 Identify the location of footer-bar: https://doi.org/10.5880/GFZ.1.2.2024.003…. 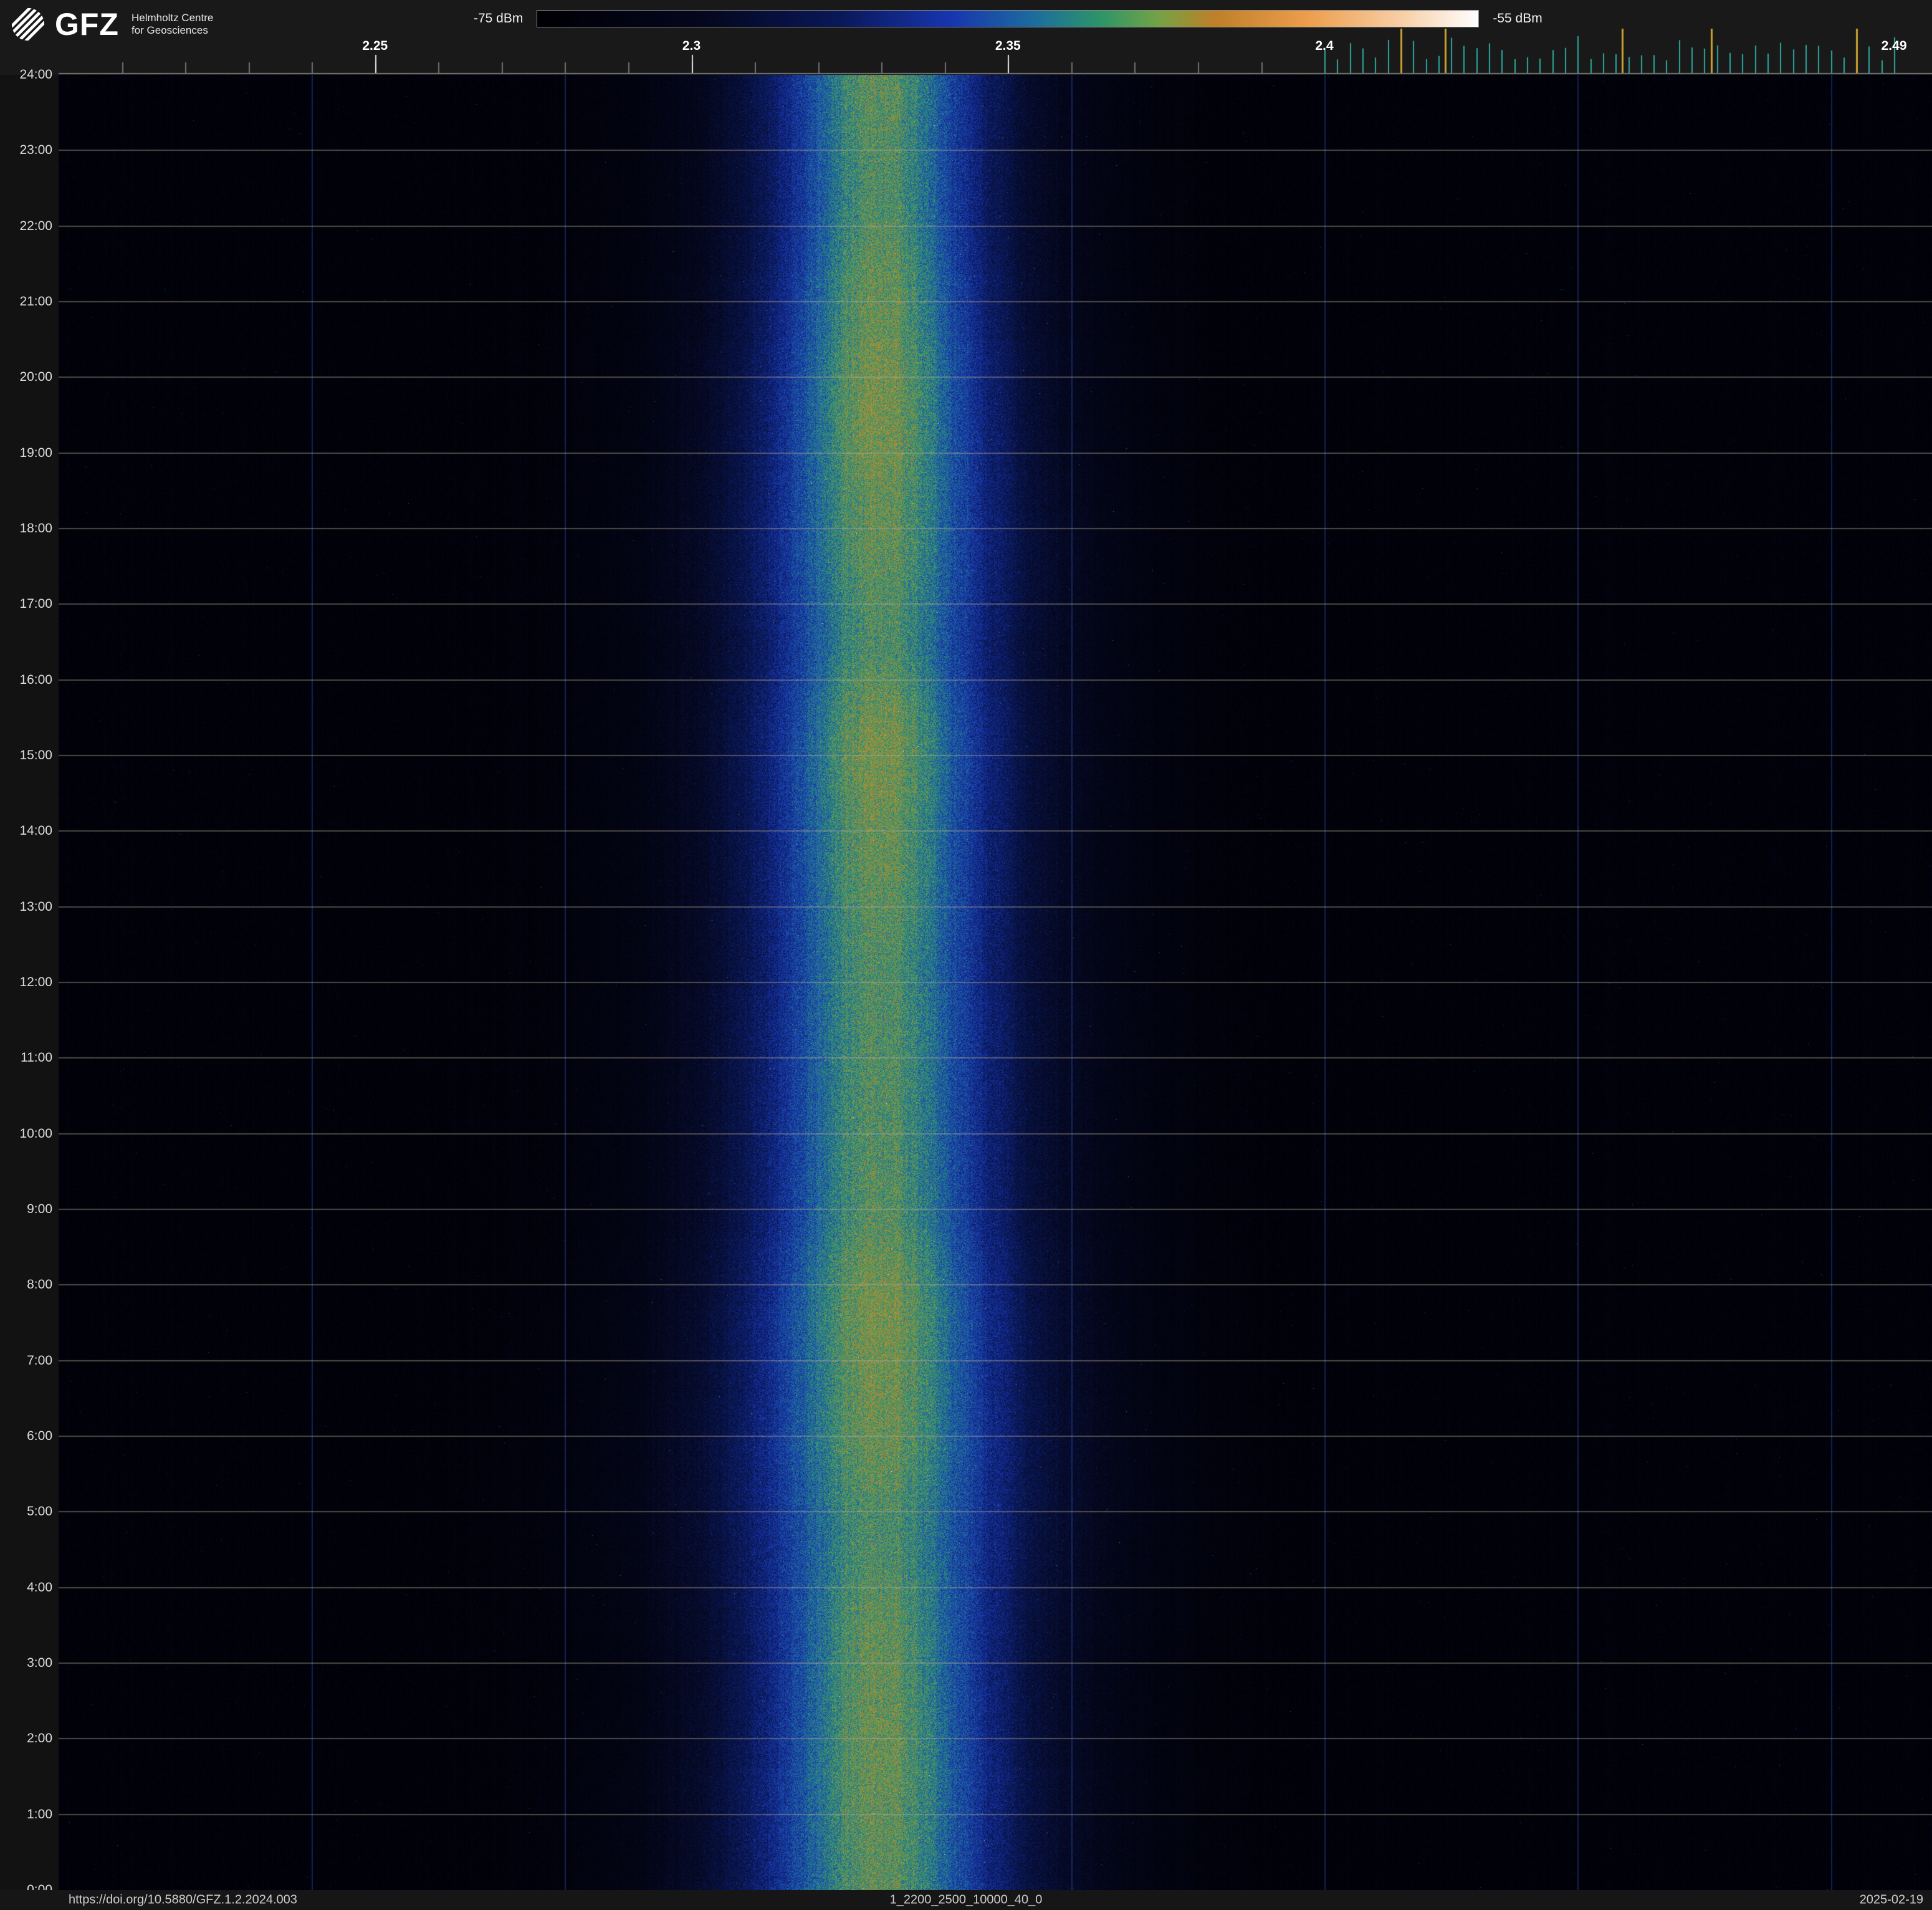
(966, 1900).